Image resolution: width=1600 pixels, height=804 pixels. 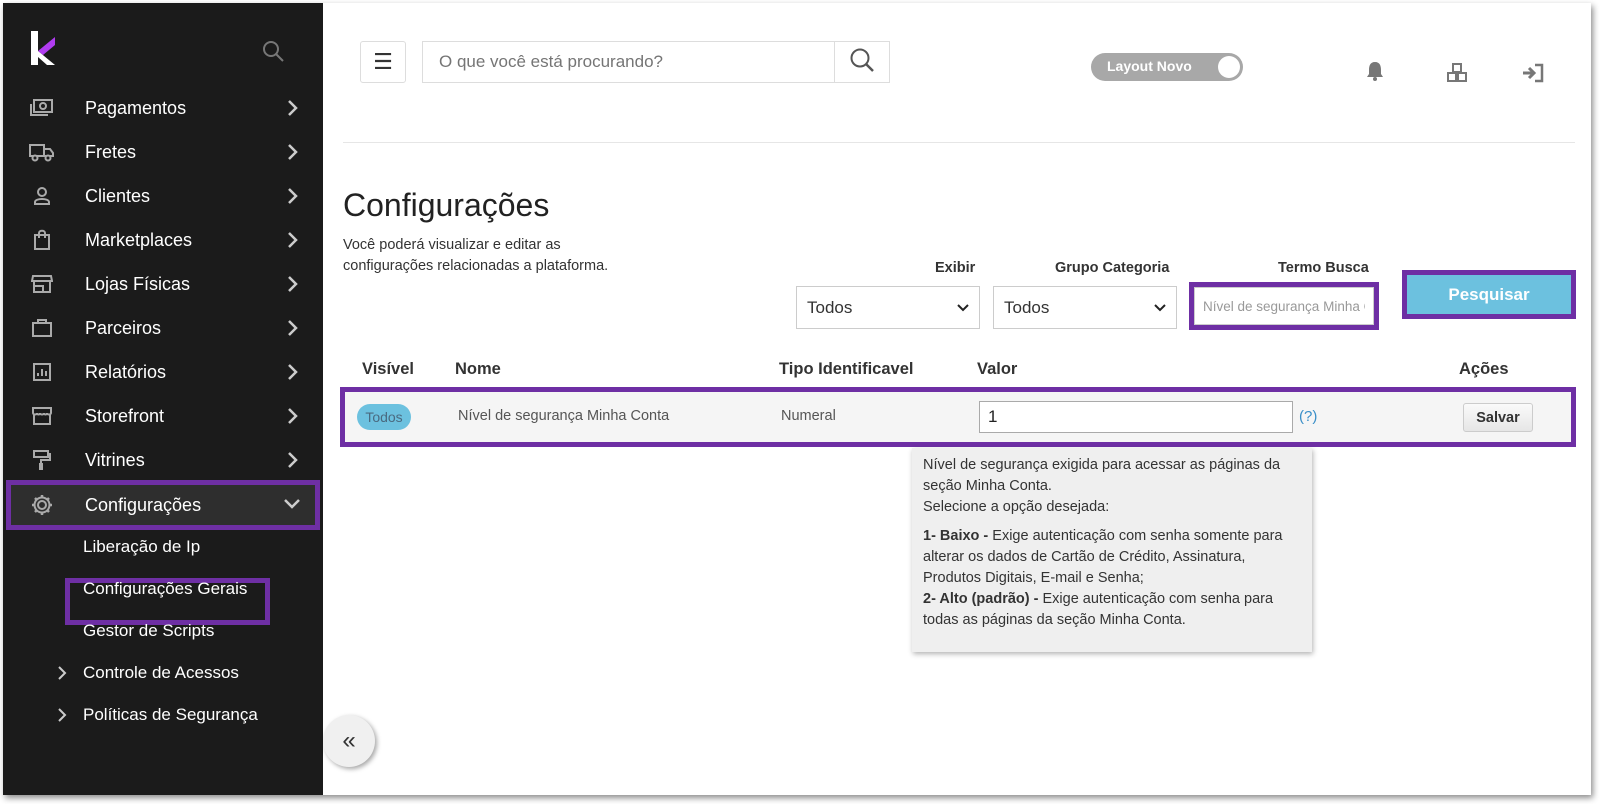 What do you see at coordinates (1112, 268) in the screenshot?
I see `grupo-categoria-label: Grupo Categoria` at bounding box center [1112, 268].